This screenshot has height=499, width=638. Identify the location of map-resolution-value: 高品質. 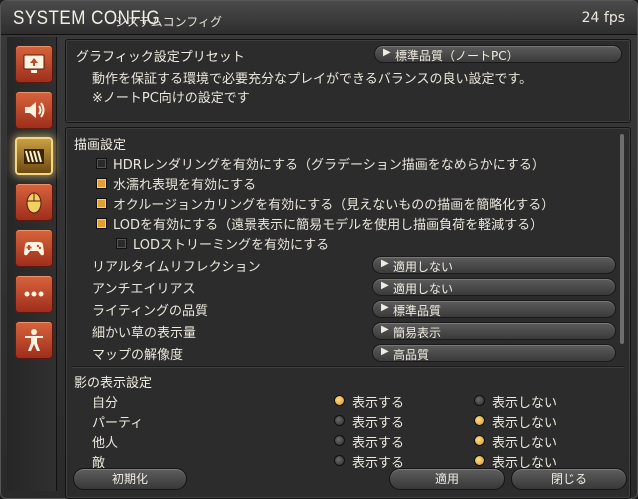
(411, 355).